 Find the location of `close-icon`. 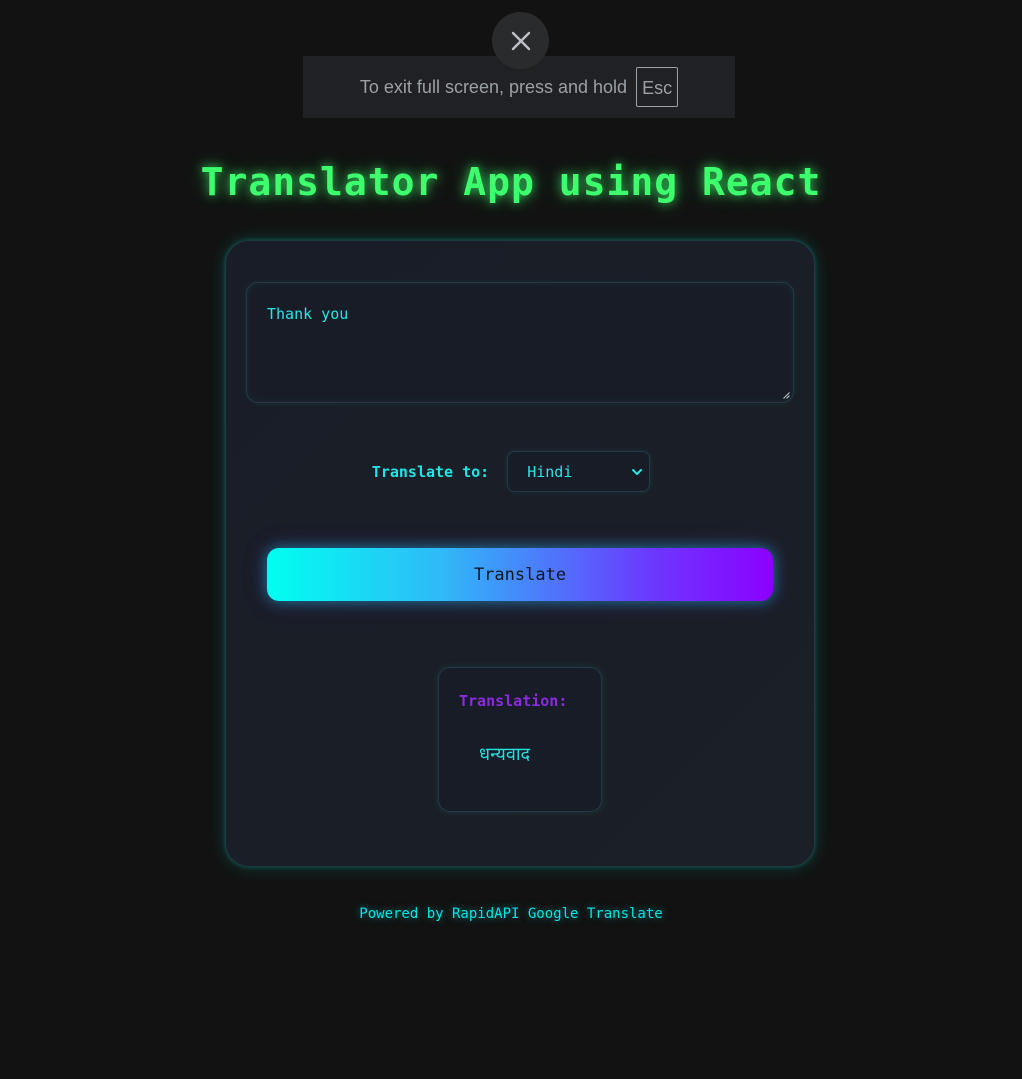

close-icon is located at coordinates (520, 40).